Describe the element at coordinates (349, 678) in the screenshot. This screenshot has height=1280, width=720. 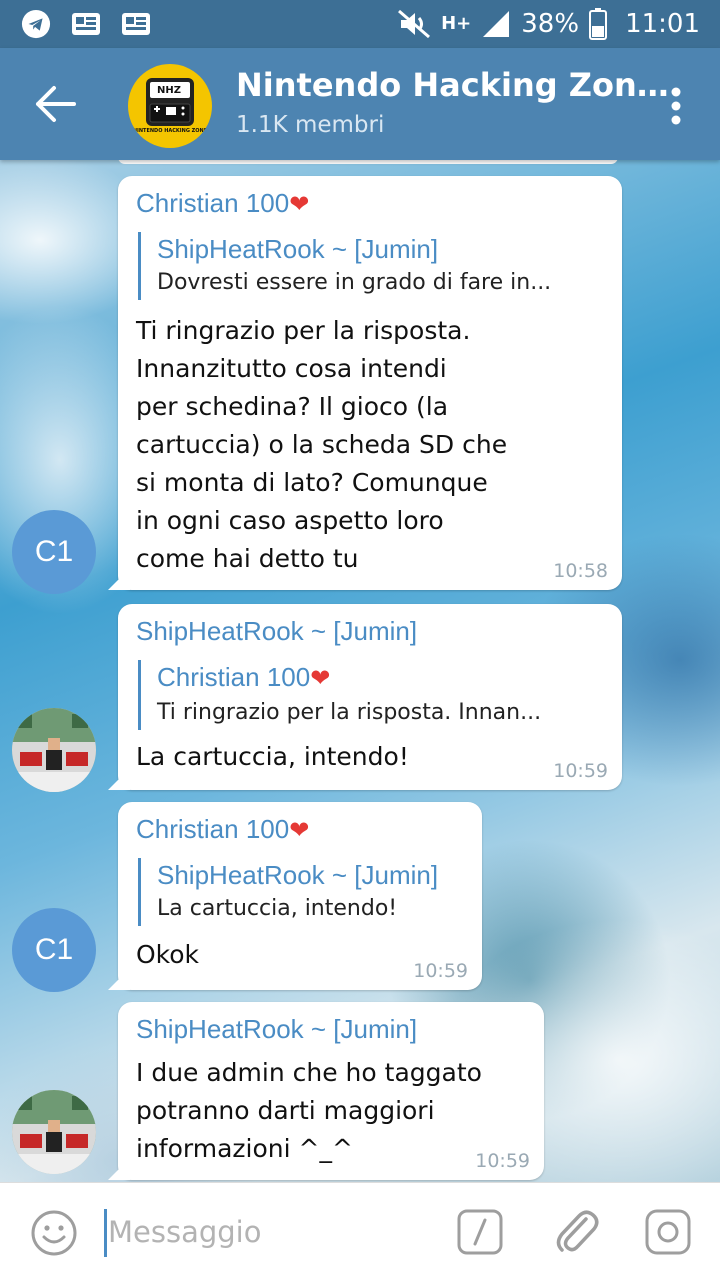
I see `reply-author: Christian 100❤` at that location.